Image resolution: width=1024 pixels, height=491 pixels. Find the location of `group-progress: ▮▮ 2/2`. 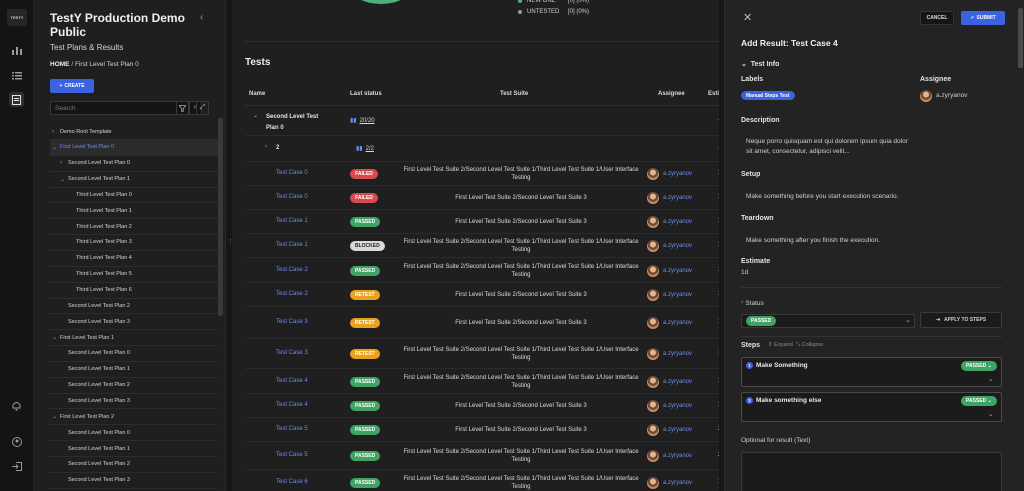

group-progress: ▮▮ 2/2 is located at coordinates (365, 149).